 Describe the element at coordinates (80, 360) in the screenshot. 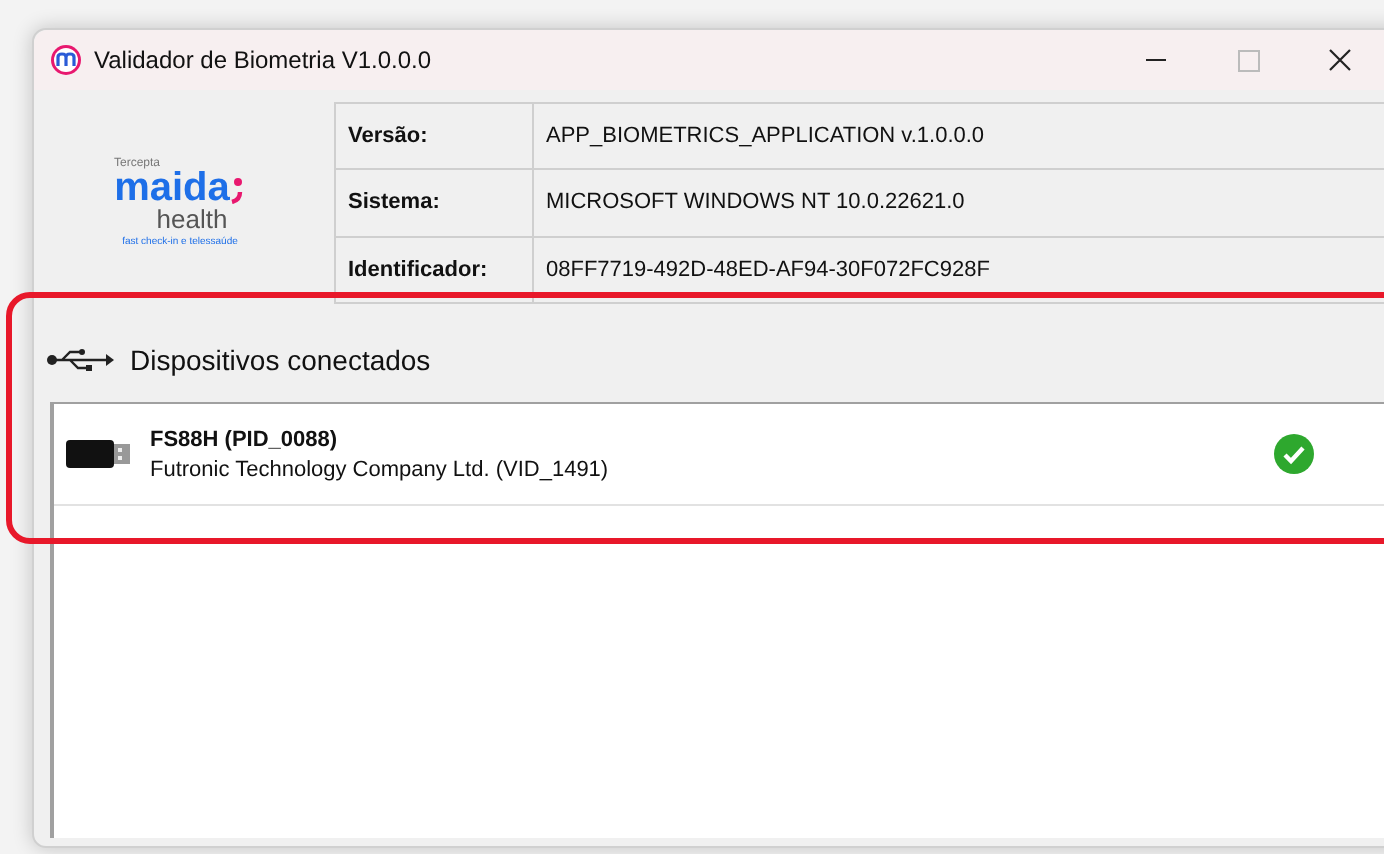

I see `usb-icon` at that location.